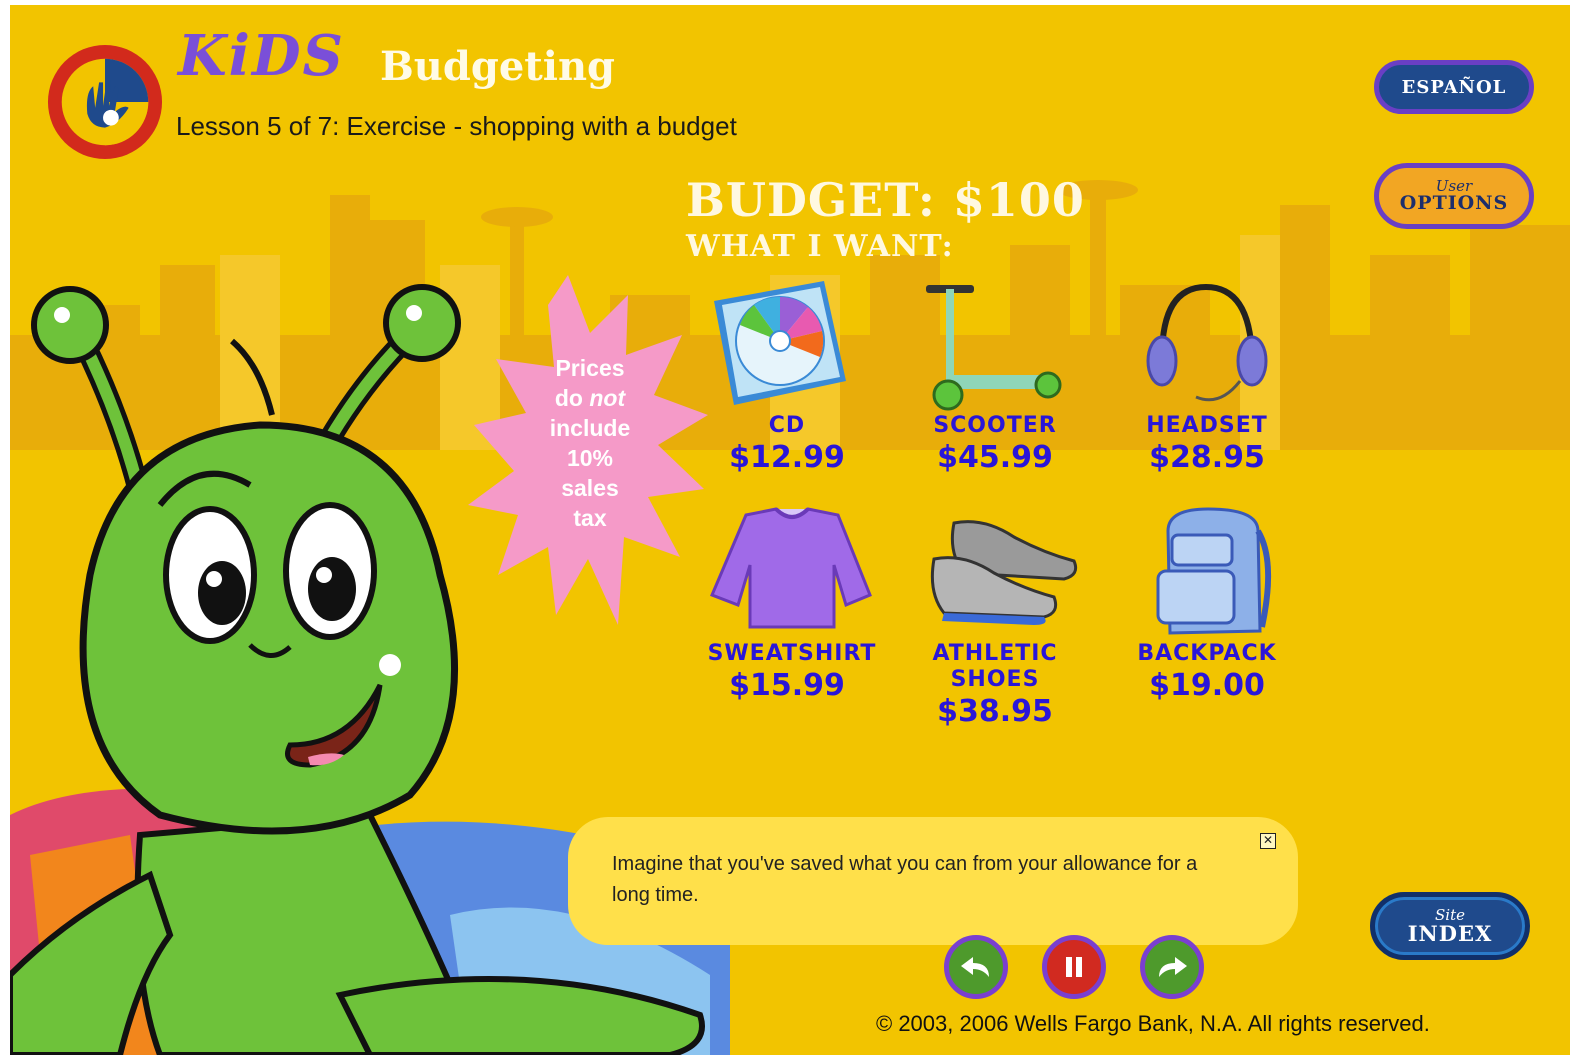 The image size is (1581, 1063). I want to click on pause-button, so click(1074, 967).